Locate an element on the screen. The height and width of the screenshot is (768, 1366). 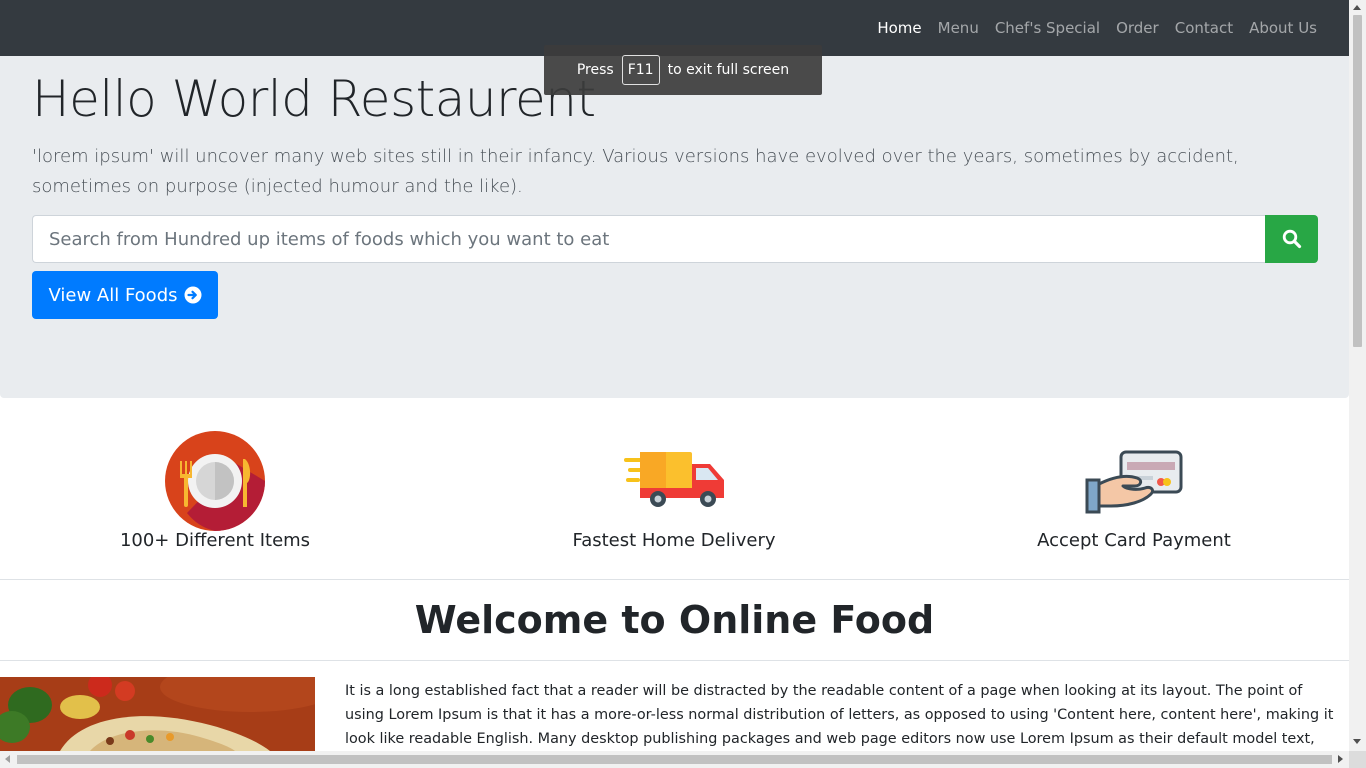
nav-item-chefs-special: Chef's Special is located at coordinates (1047, 28).